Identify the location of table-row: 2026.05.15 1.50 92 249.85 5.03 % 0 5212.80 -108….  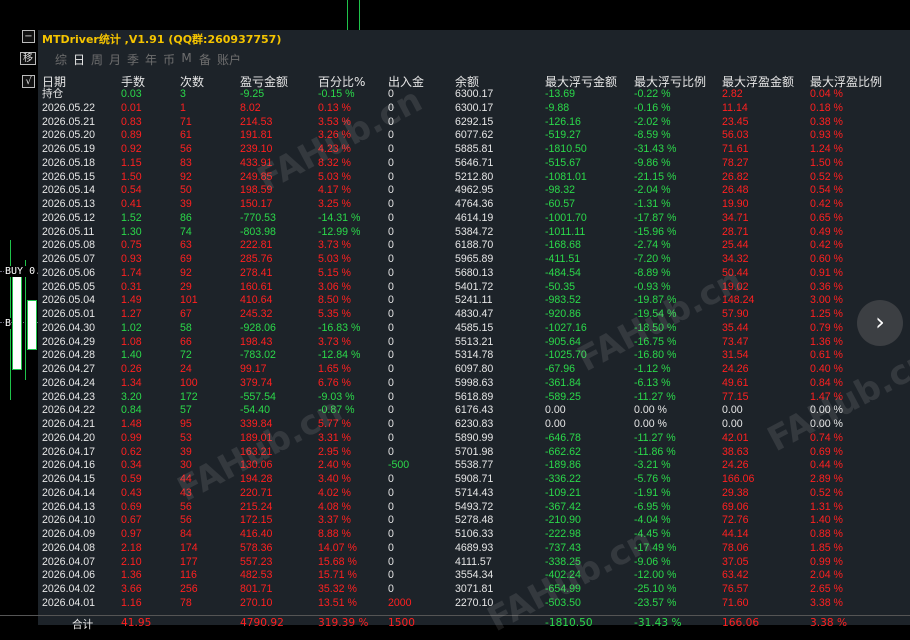
(455, 178).